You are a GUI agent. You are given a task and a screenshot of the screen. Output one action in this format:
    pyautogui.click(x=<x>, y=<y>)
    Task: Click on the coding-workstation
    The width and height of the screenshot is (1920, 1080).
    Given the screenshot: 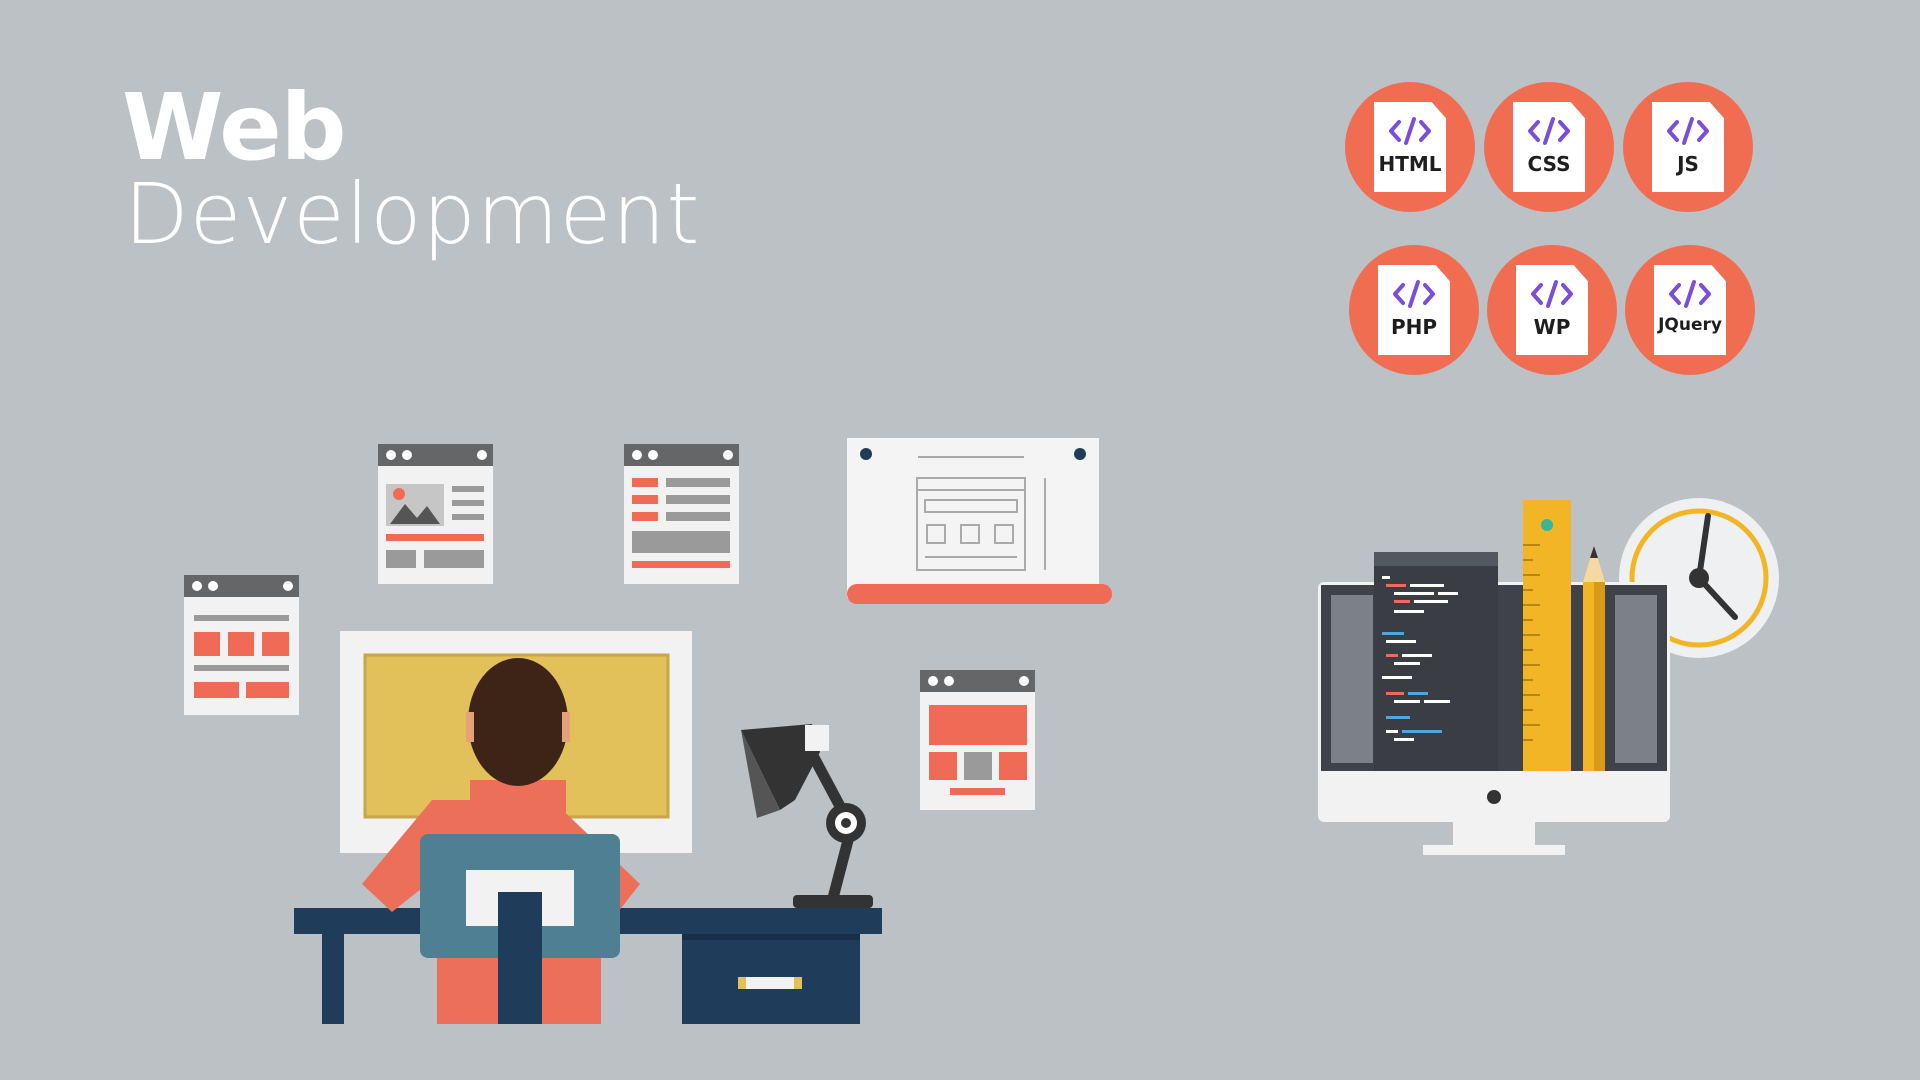 What is the action you would take?
    pyautogui.click(x=1548, y=676)
    